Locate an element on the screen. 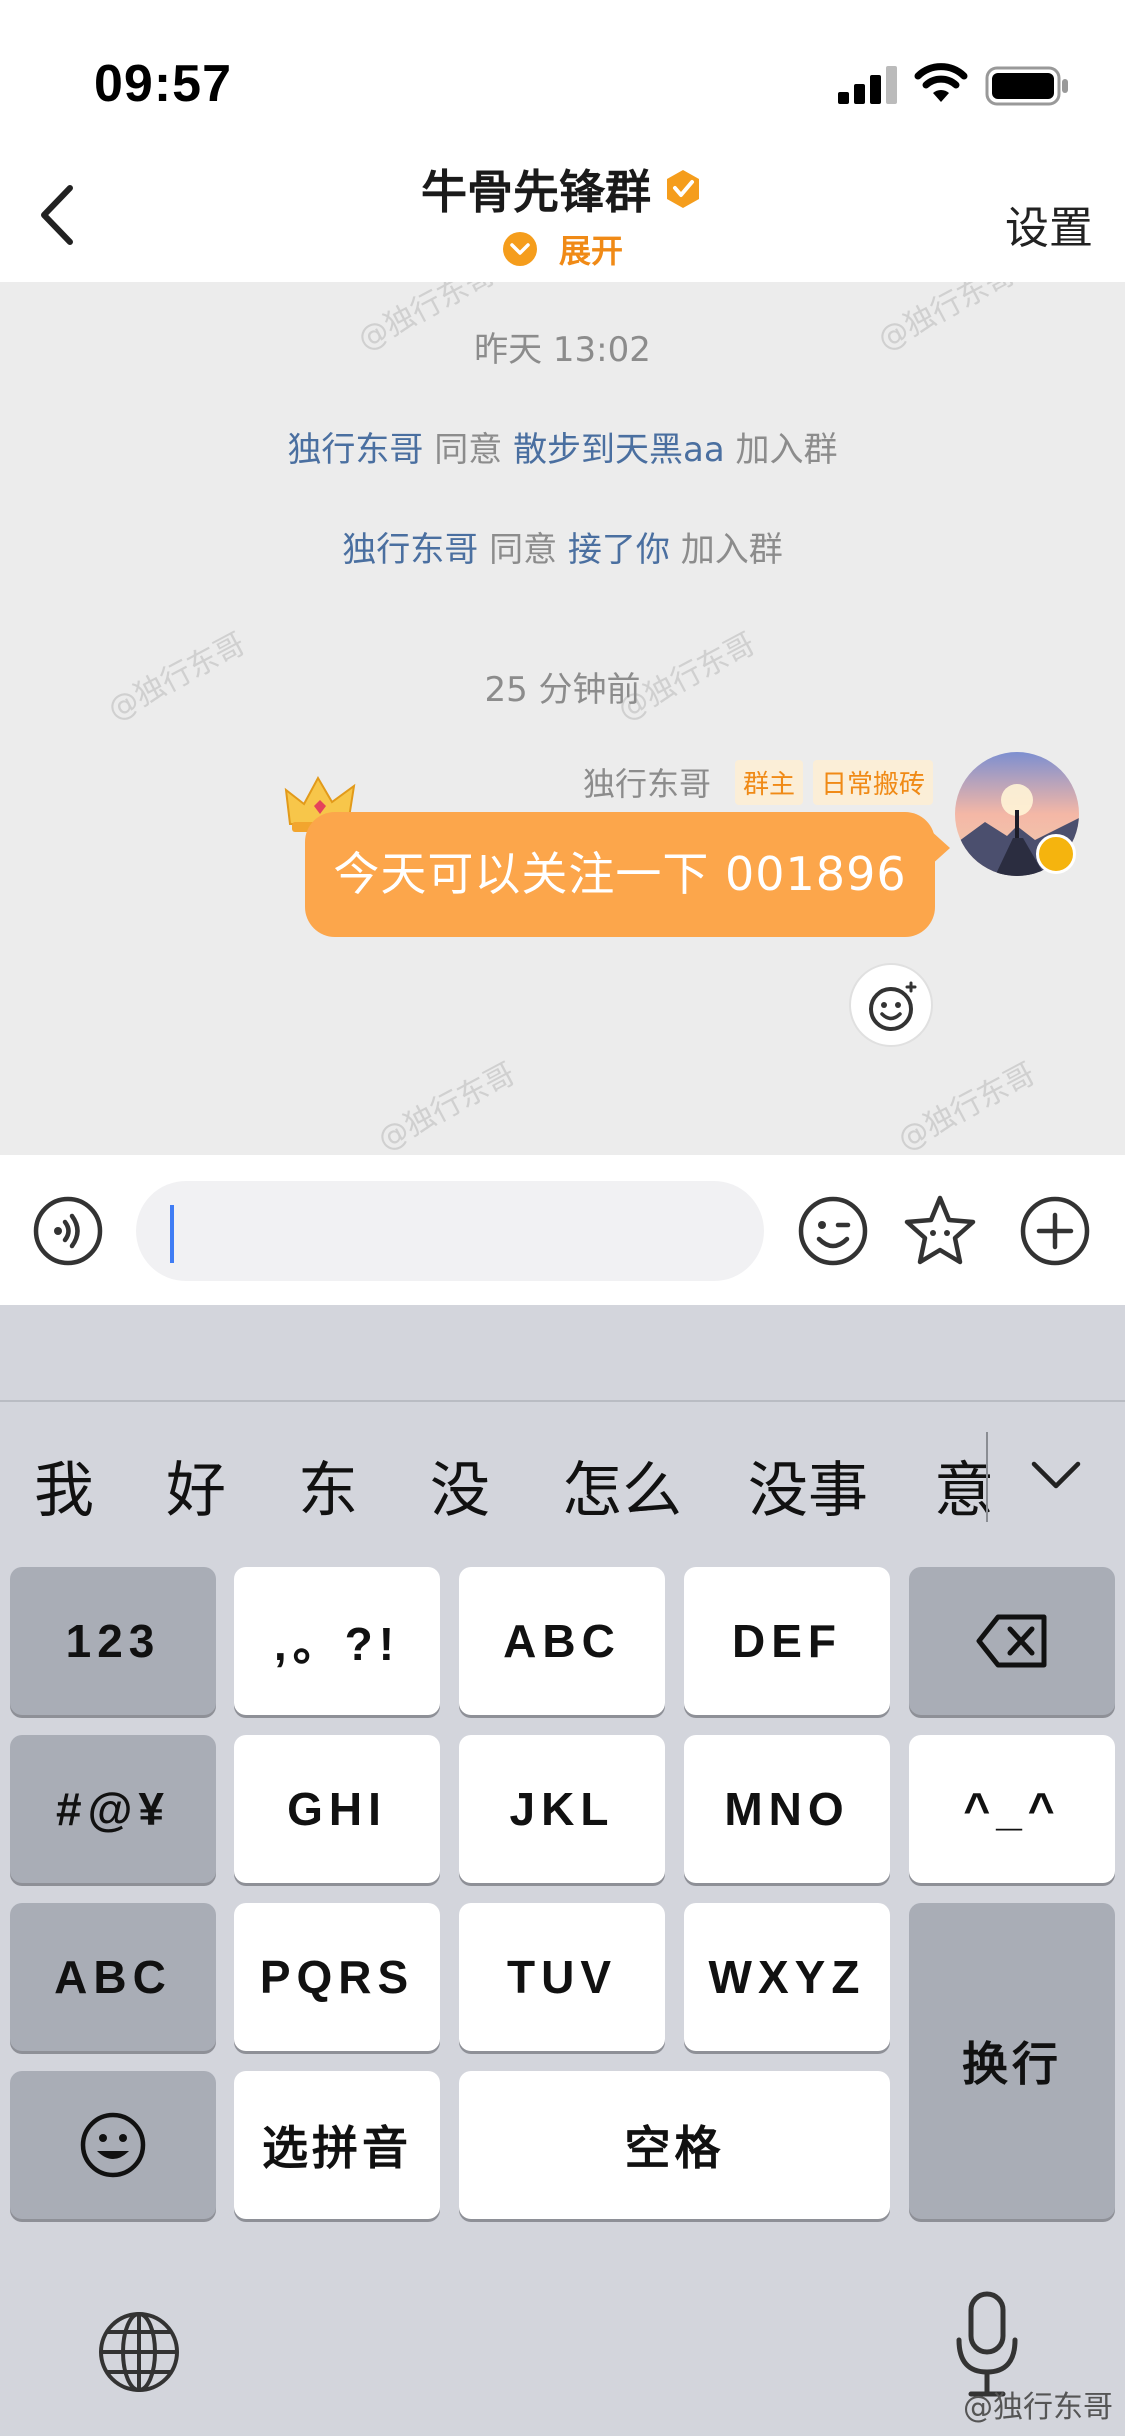 The height and width of the screenshot is (2436, 1125). member-name: 接了你 is located at coordinates (619, 550).